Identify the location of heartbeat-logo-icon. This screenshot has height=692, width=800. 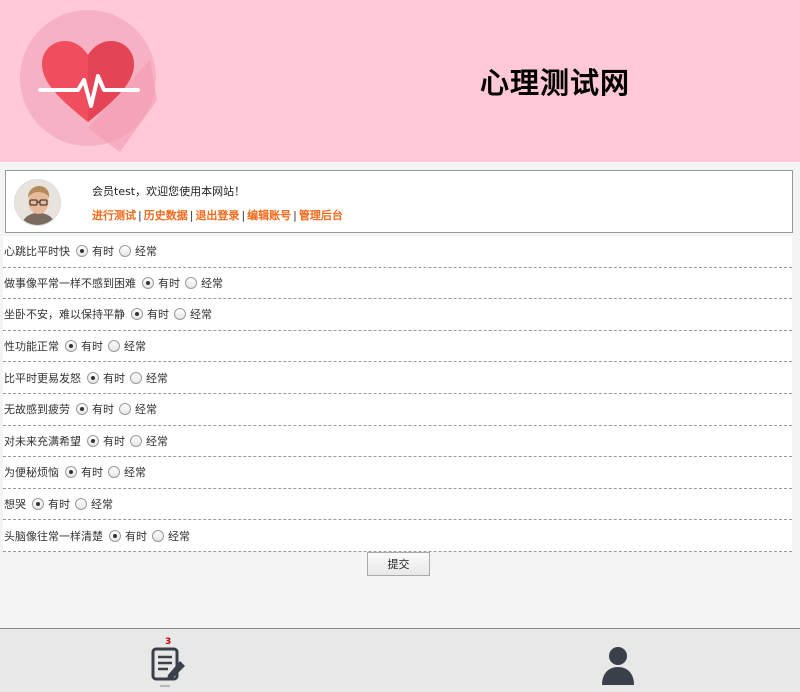
(88, 81).